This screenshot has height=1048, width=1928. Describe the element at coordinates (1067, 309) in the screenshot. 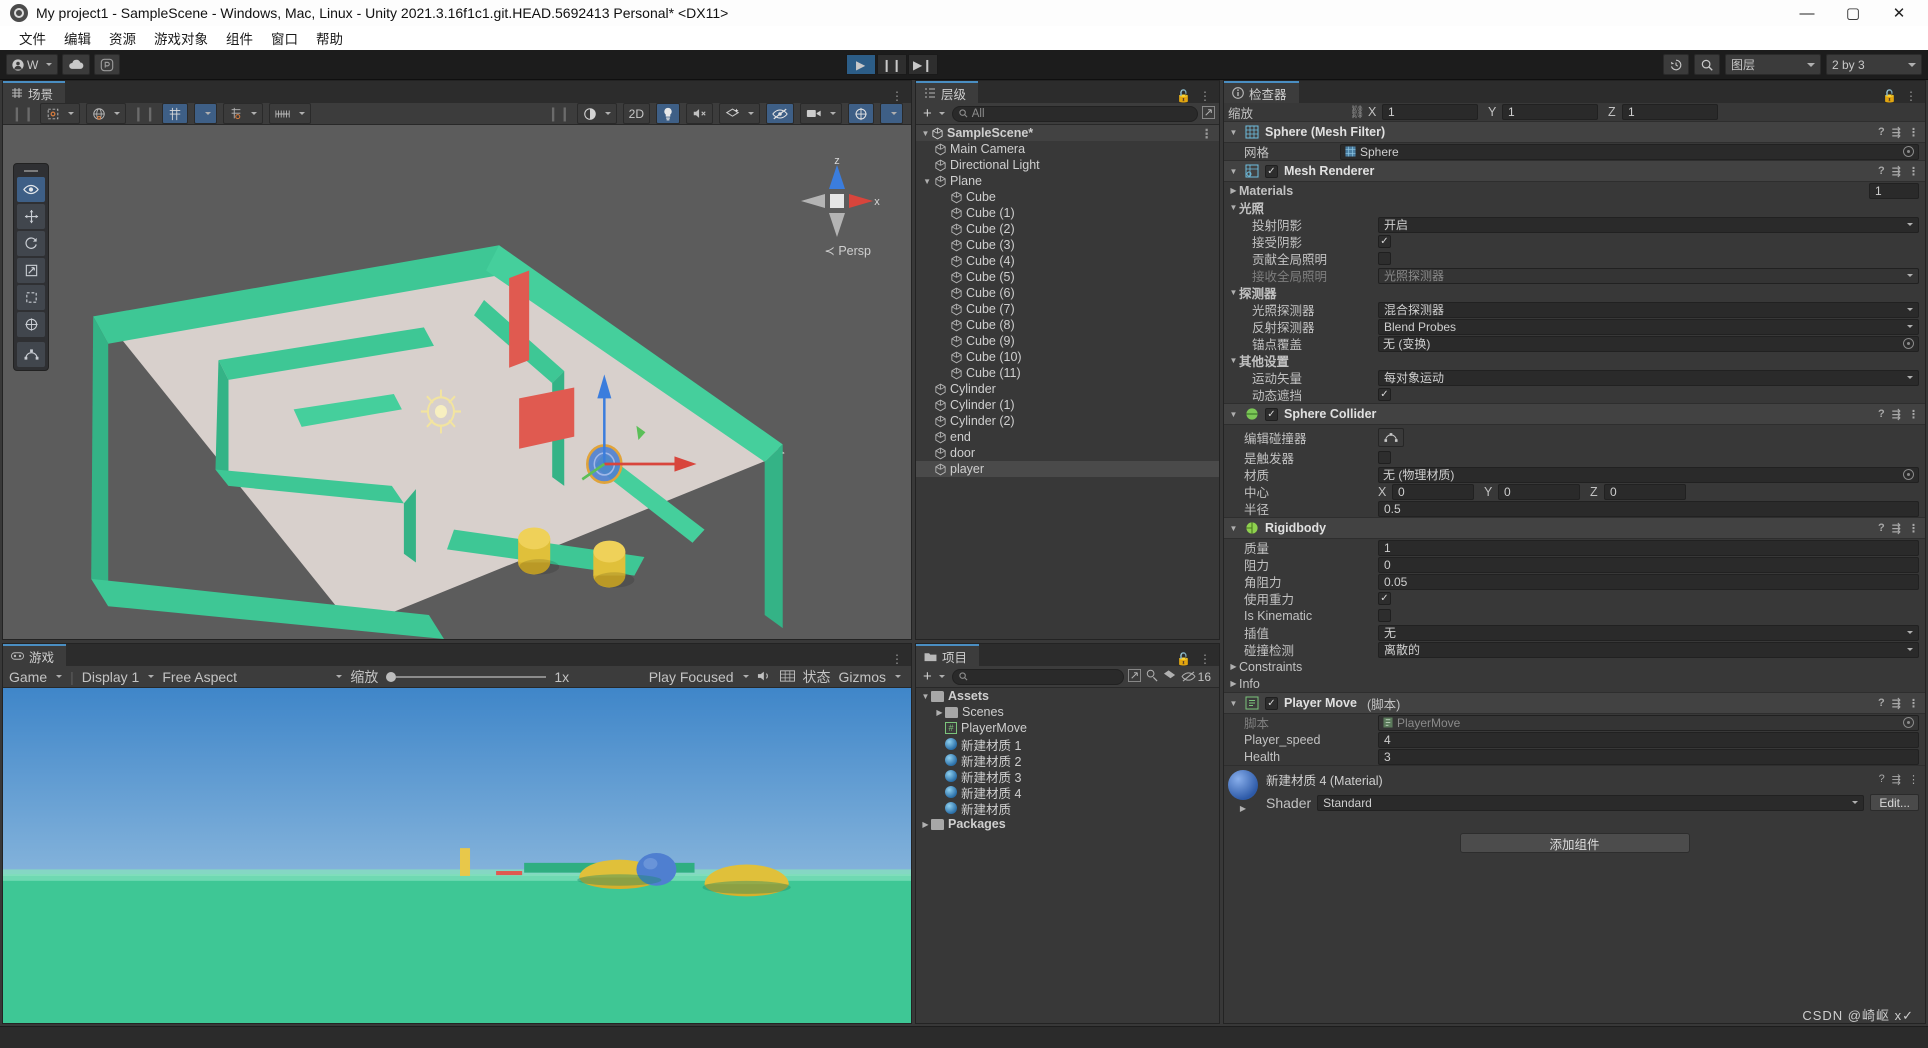

I see `hierarchy-item-cube-7: Cube (7)` at that location.